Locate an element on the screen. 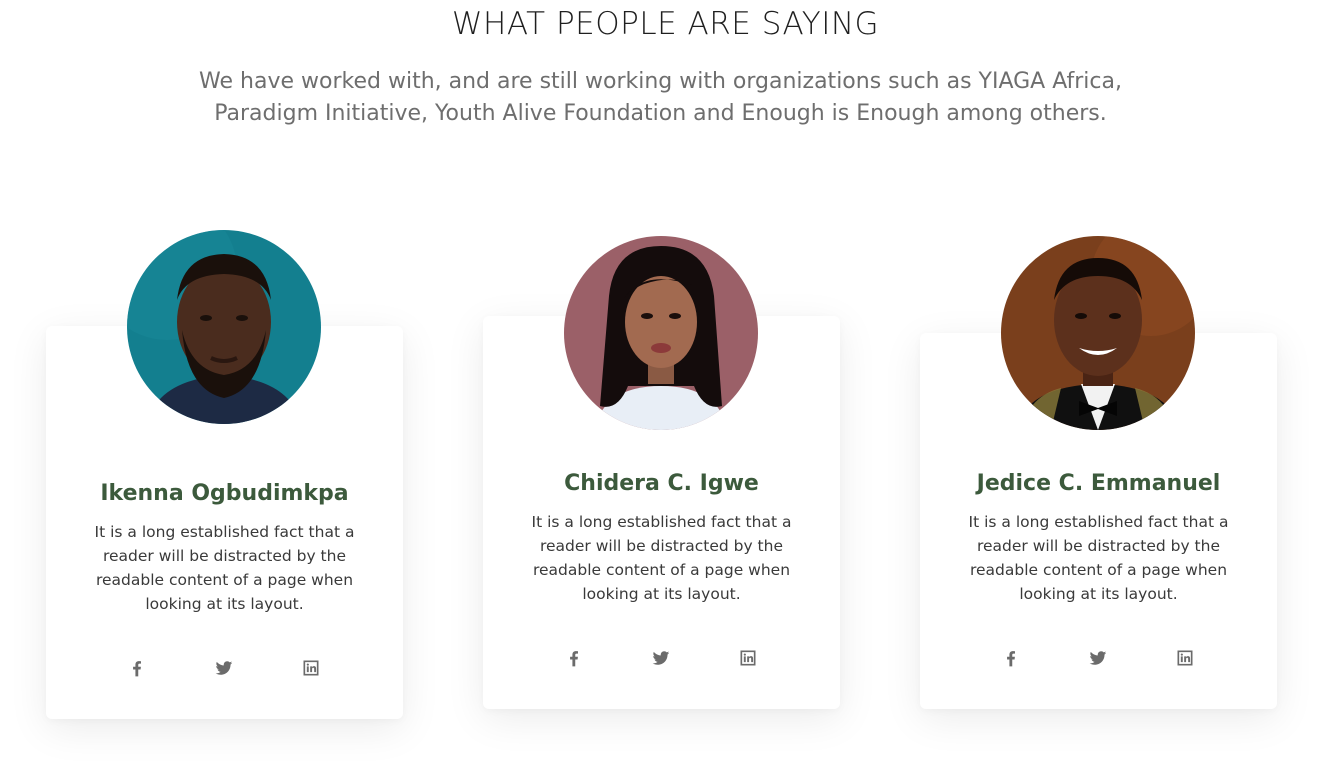  section-title: WHAT PEOPLE ARE SAYING is located at coordinates (665, 24).